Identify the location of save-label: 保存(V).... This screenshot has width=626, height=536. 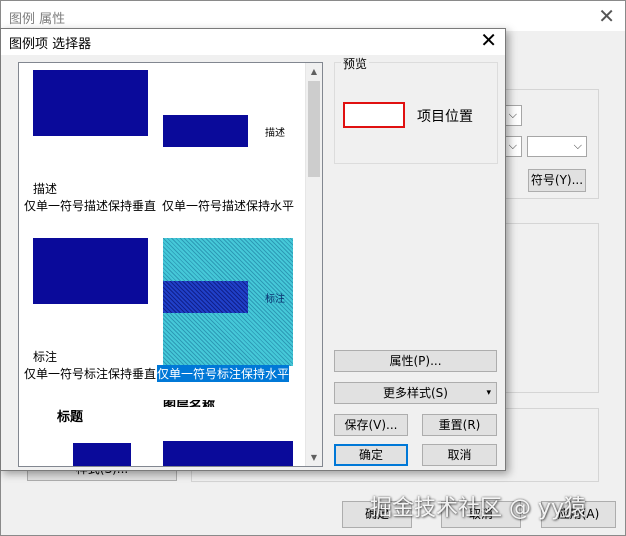
(371, 425).